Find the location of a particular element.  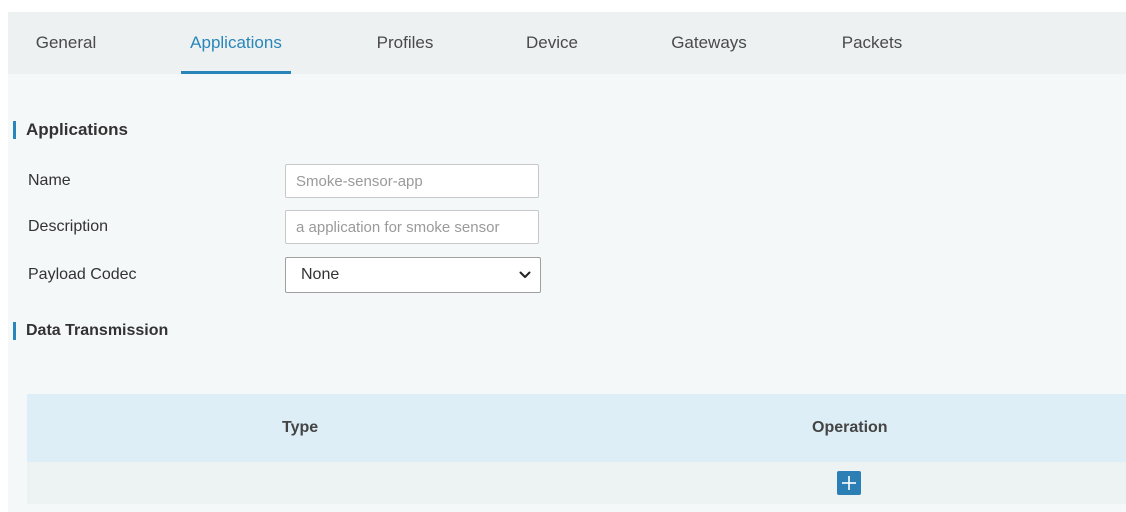

payload-codec-value: None is located at coordinates (320, 274).